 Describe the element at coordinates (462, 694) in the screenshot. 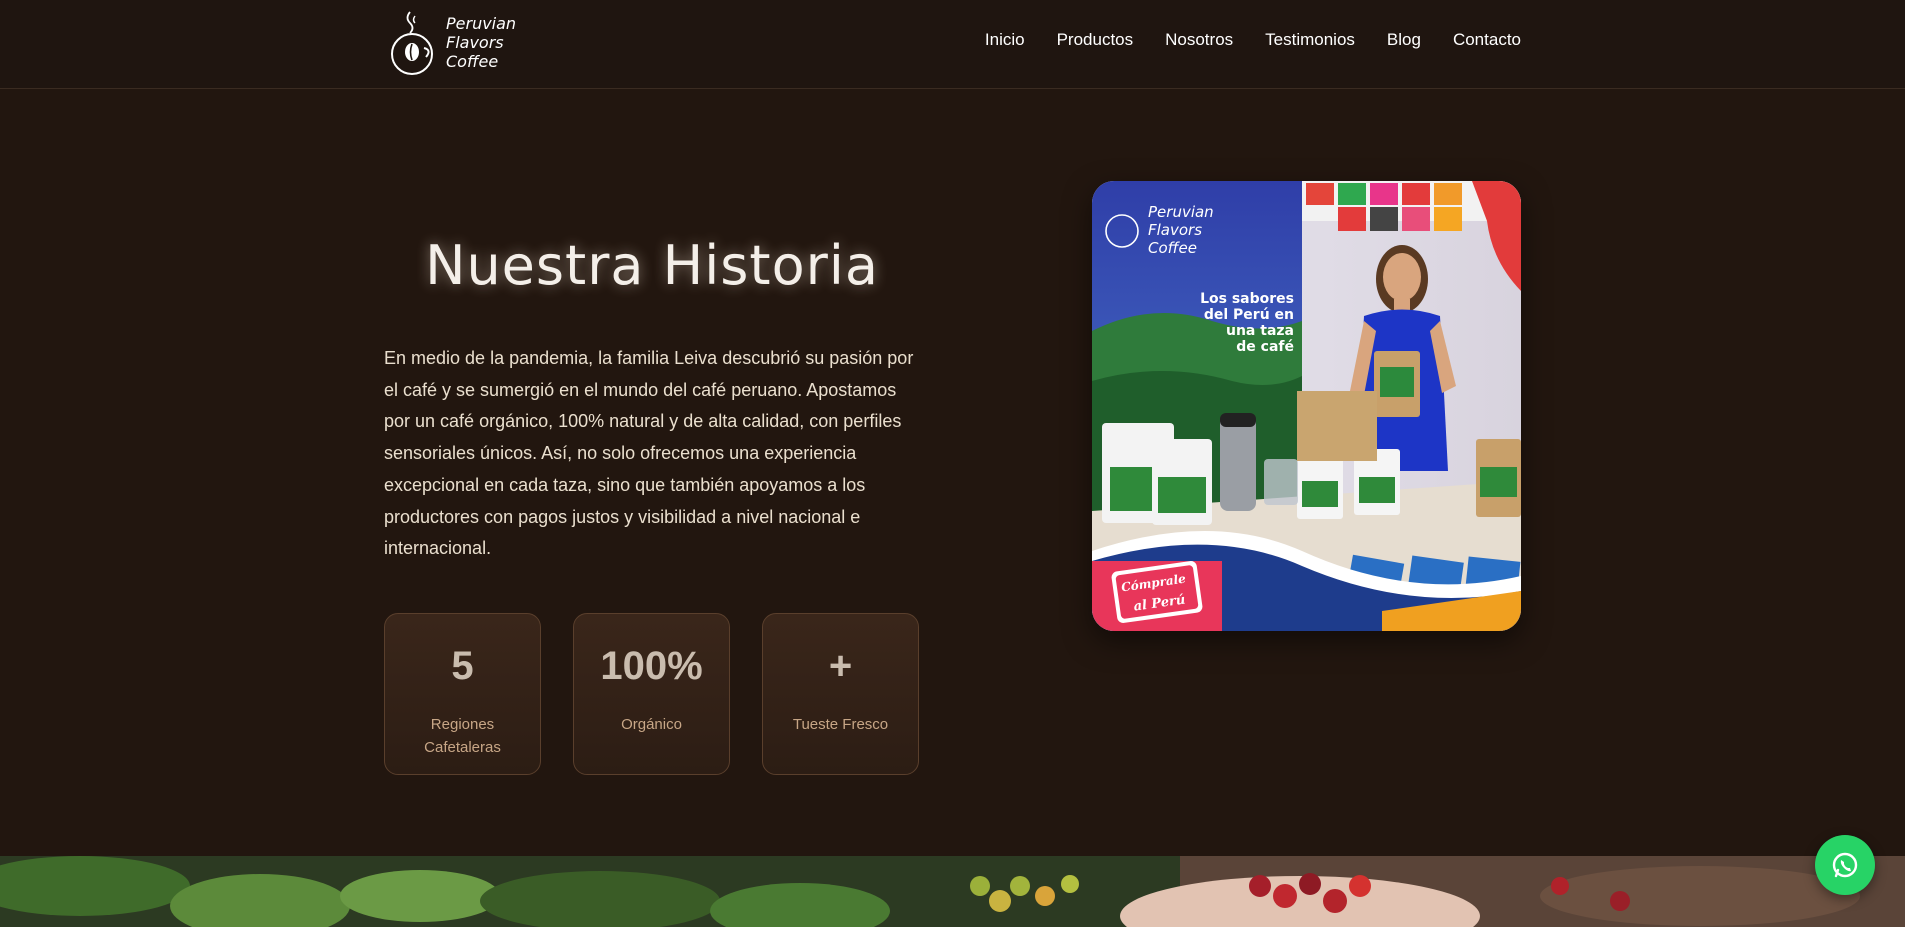

I see `stat-card-regions: 5 Regiones Cafetaleras` at that location.